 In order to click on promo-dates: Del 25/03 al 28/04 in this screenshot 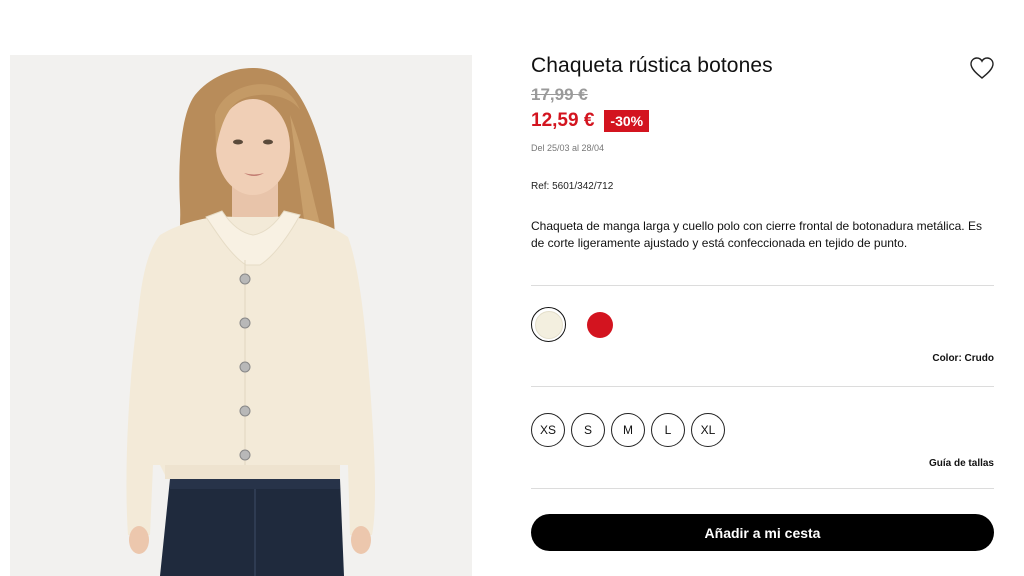, I will do `click(568, 148)`.